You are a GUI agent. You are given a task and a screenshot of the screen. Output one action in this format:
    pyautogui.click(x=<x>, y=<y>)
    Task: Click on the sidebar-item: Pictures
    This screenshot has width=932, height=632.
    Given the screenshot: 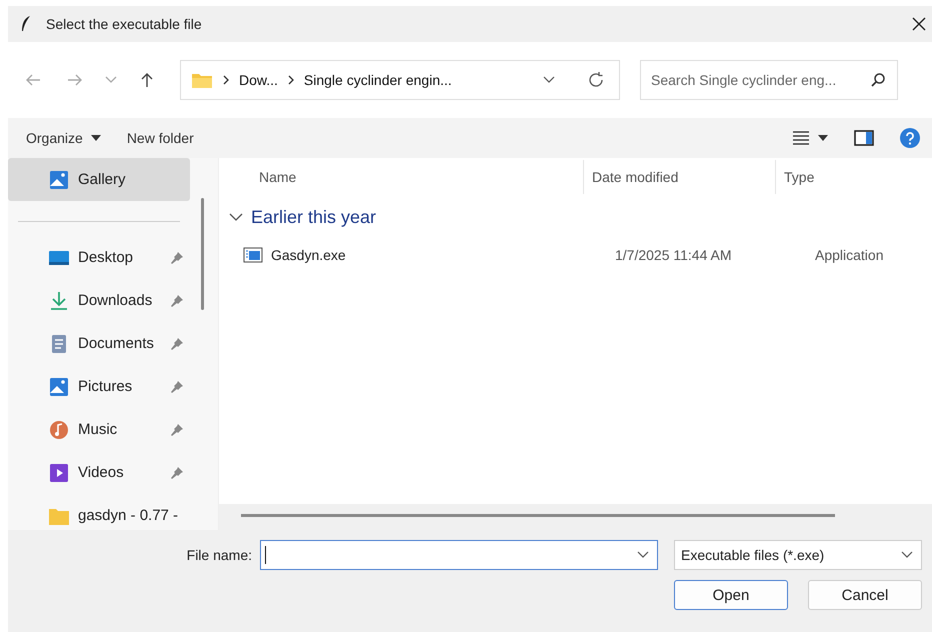 What is the action you would take?
    pyautogui.click(x=99, y=386)
    